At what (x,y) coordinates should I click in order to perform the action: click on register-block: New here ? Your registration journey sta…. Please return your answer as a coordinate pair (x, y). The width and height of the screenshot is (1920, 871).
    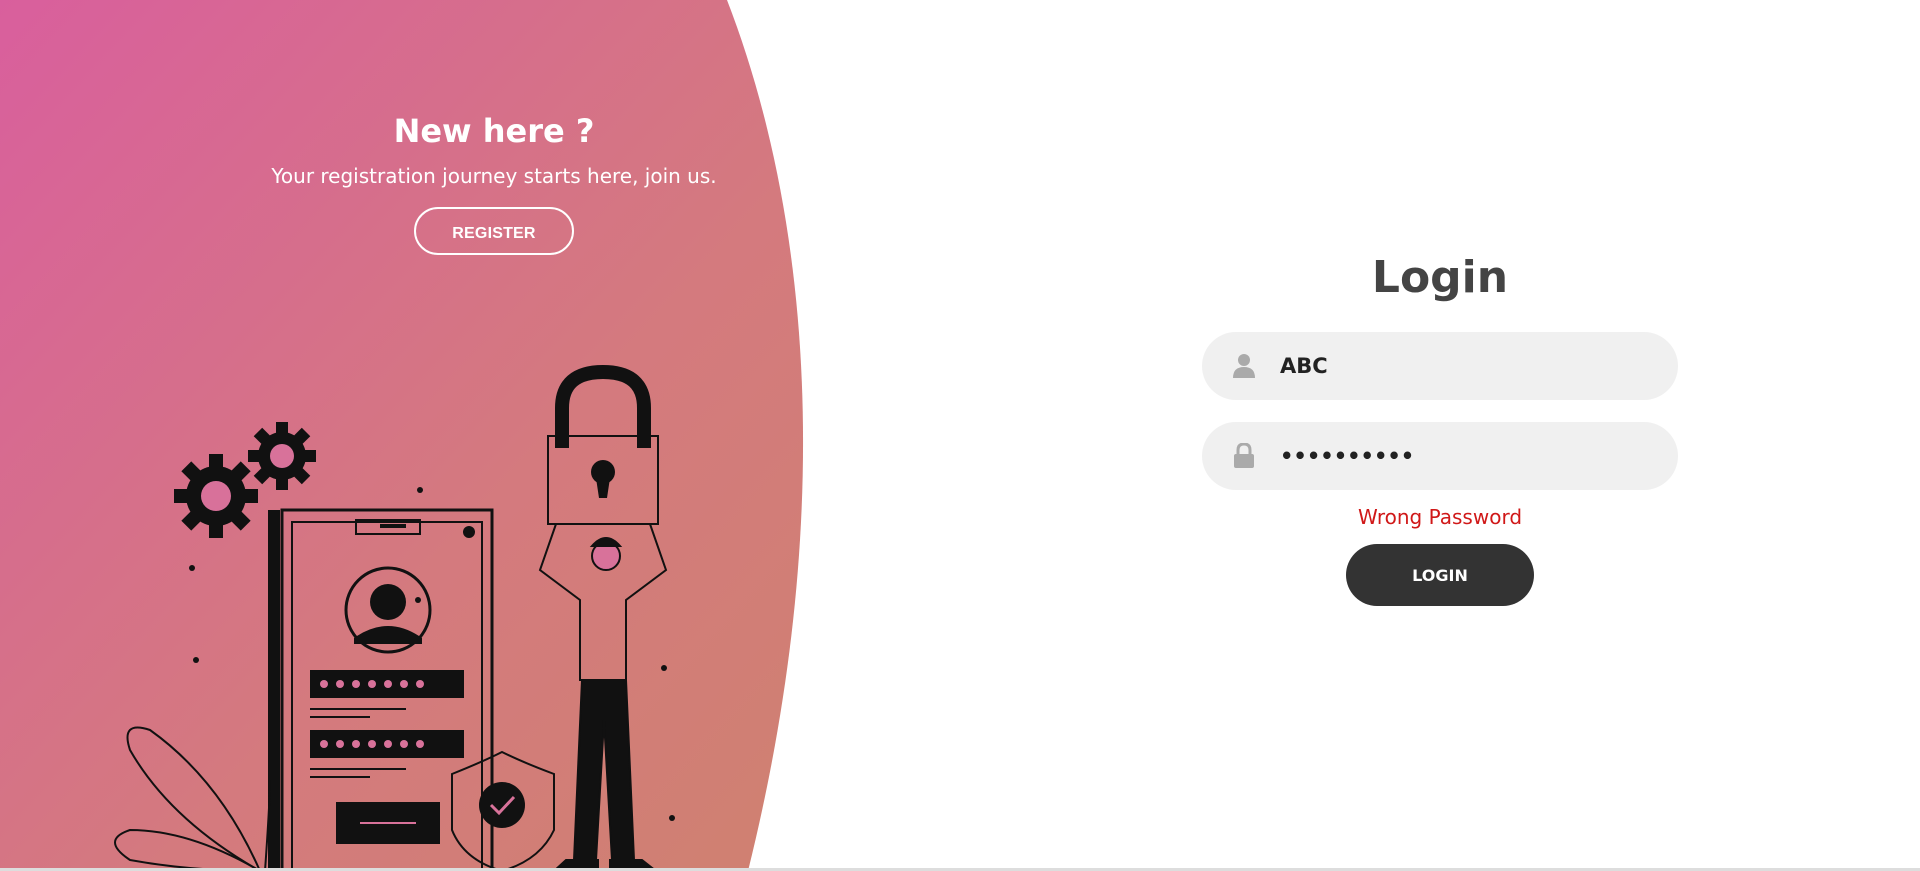
    Looking at the image, I should click on (494, 180).